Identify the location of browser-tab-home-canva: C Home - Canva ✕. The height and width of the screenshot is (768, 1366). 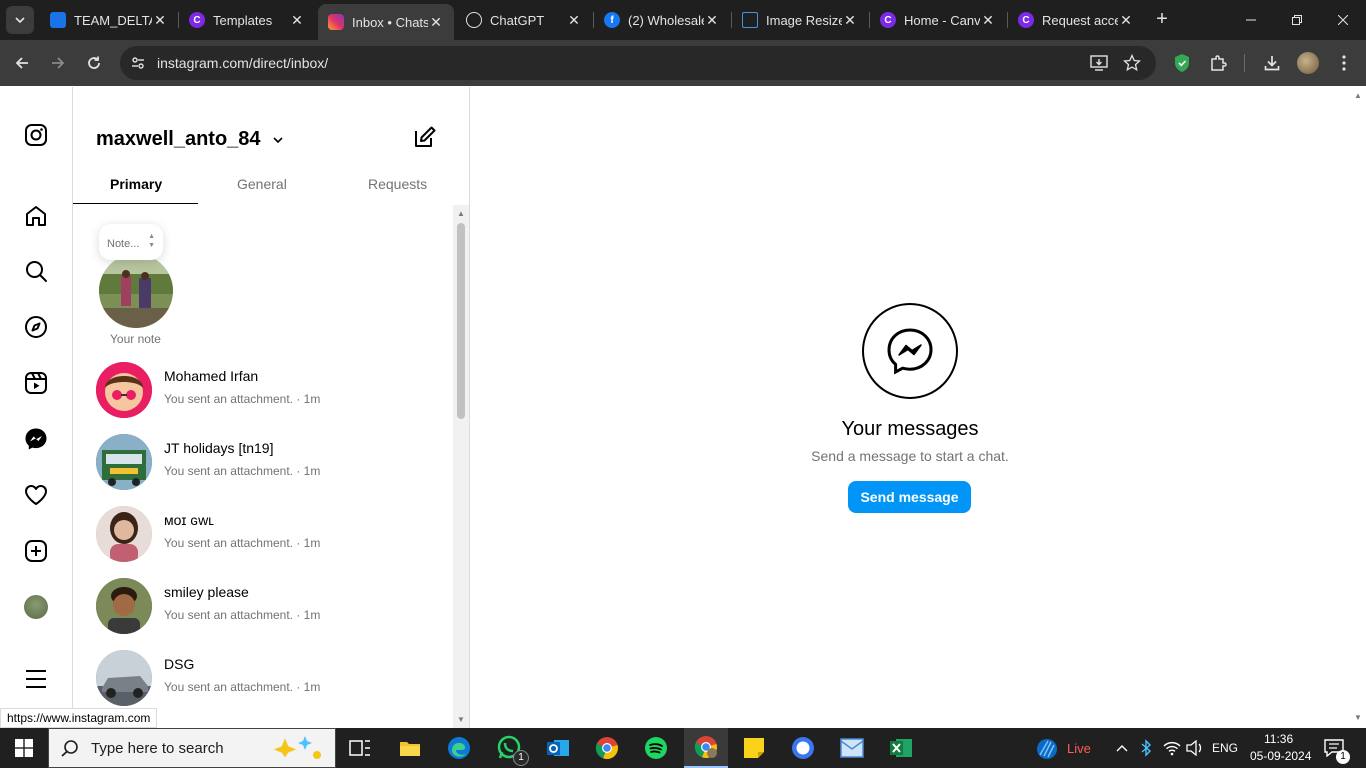
(938, 20).